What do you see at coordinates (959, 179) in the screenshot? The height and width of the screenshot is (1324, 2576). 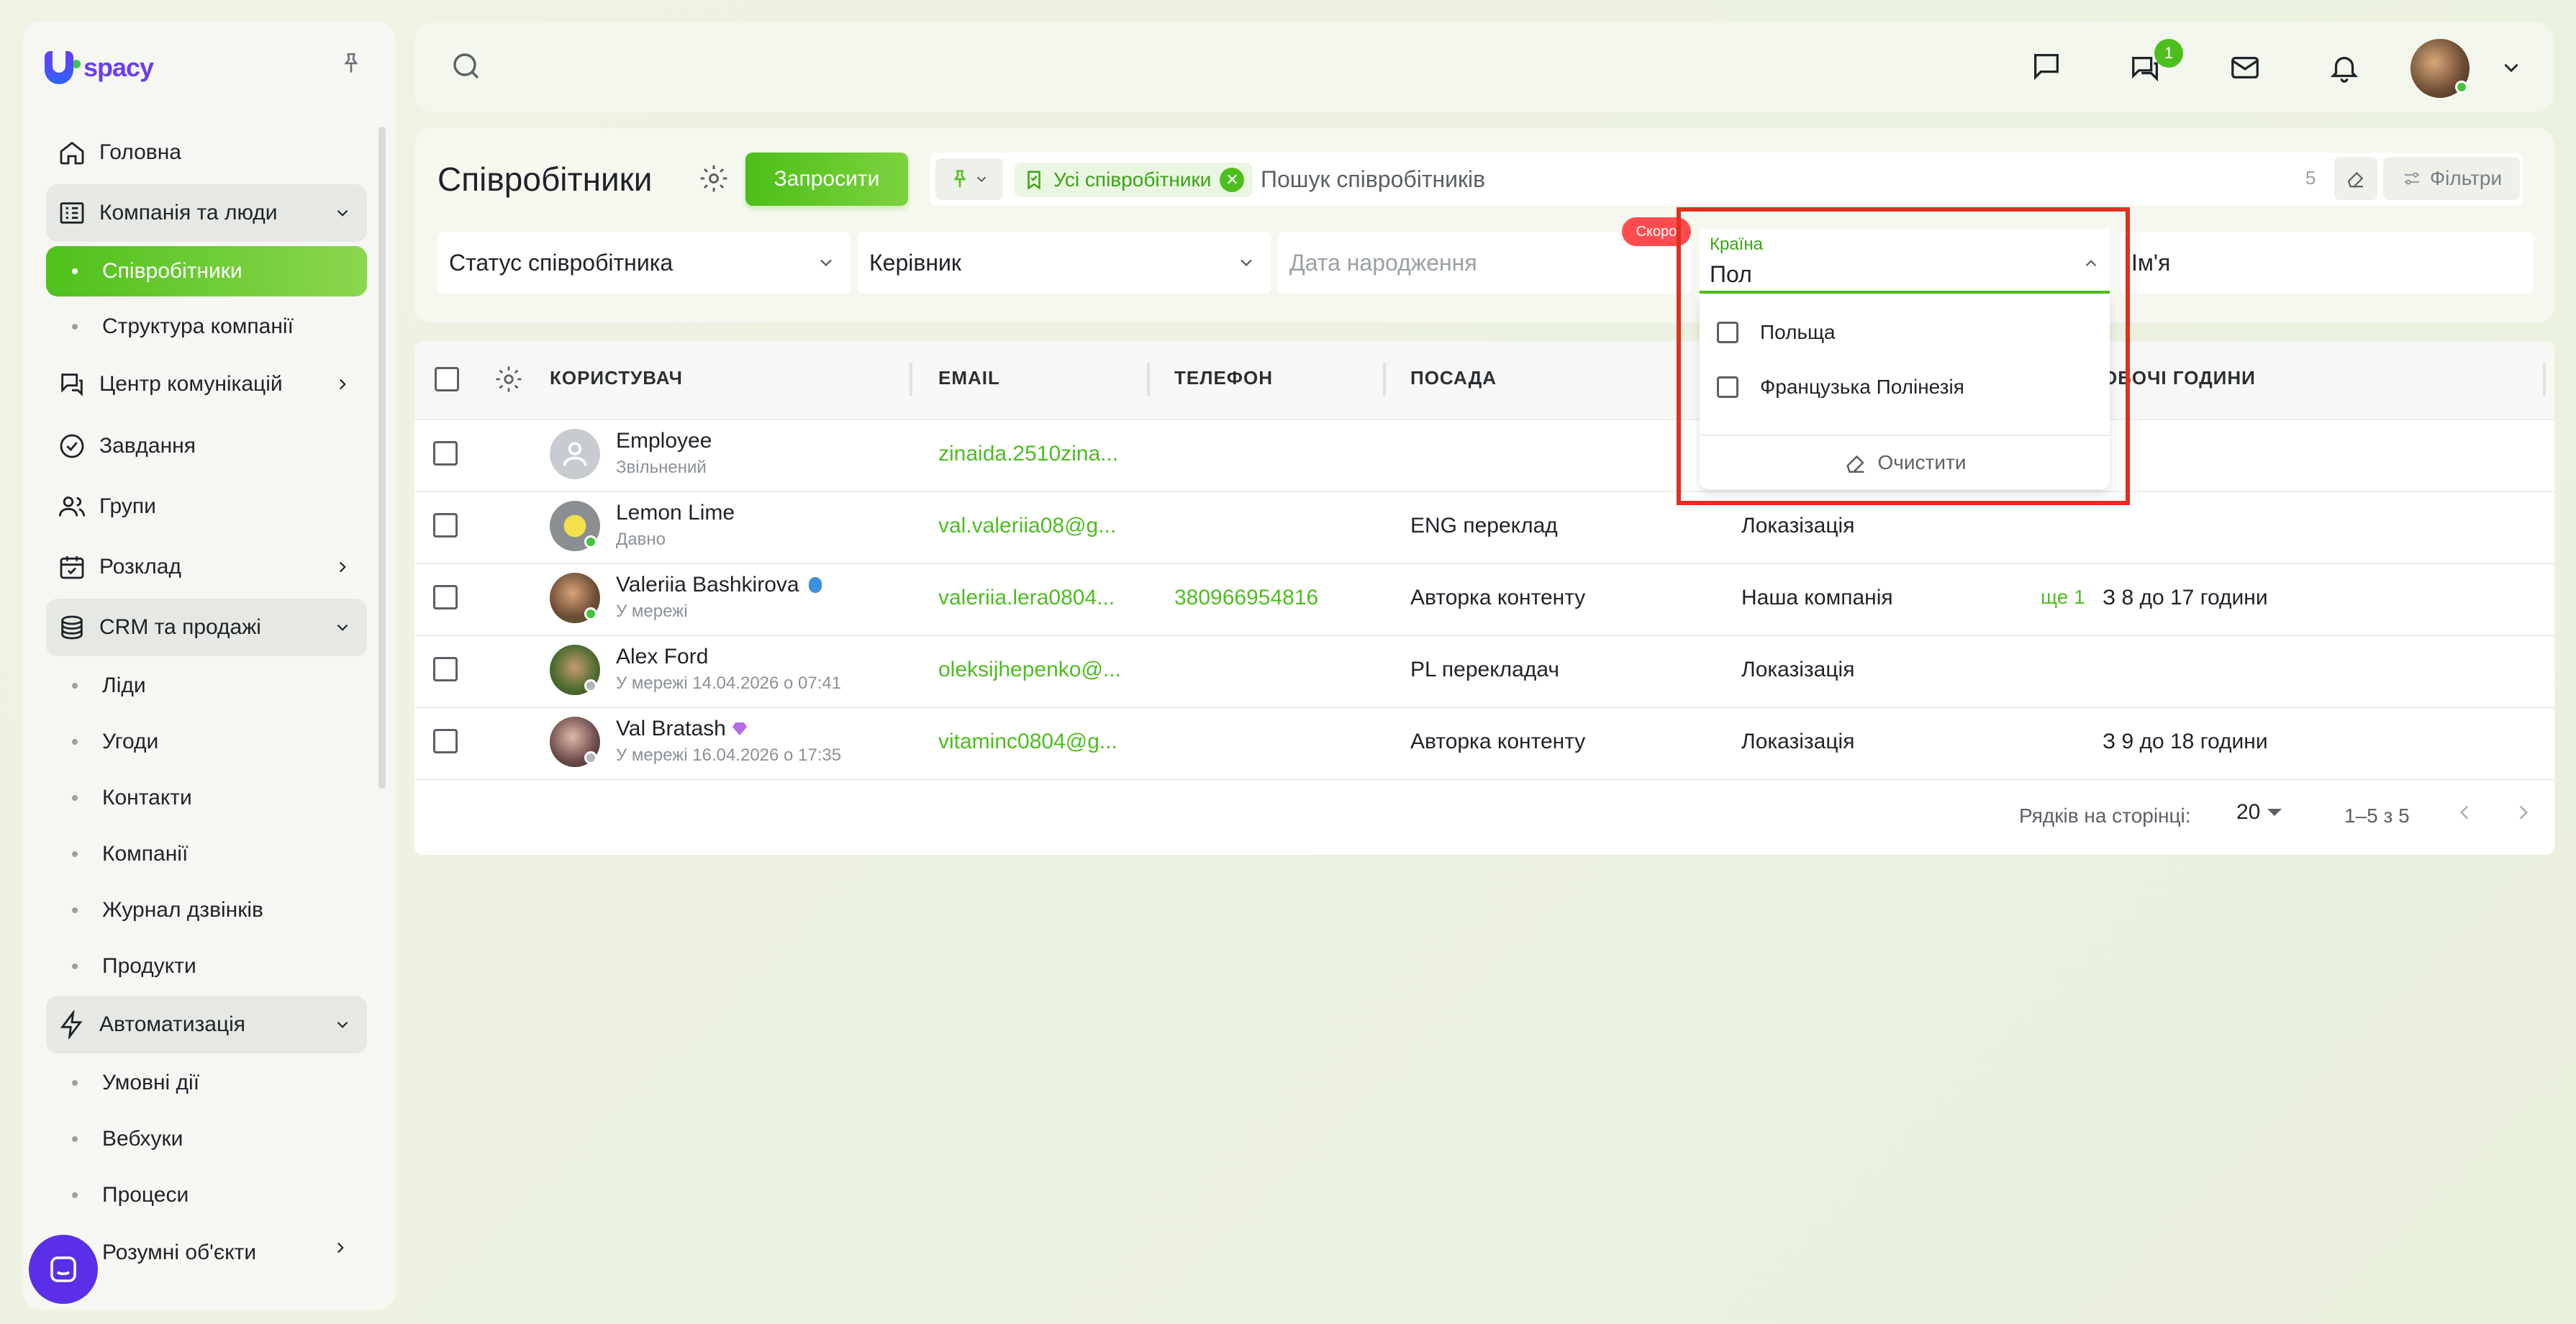 I see `pin-icon` at bounding box center [959, 179].